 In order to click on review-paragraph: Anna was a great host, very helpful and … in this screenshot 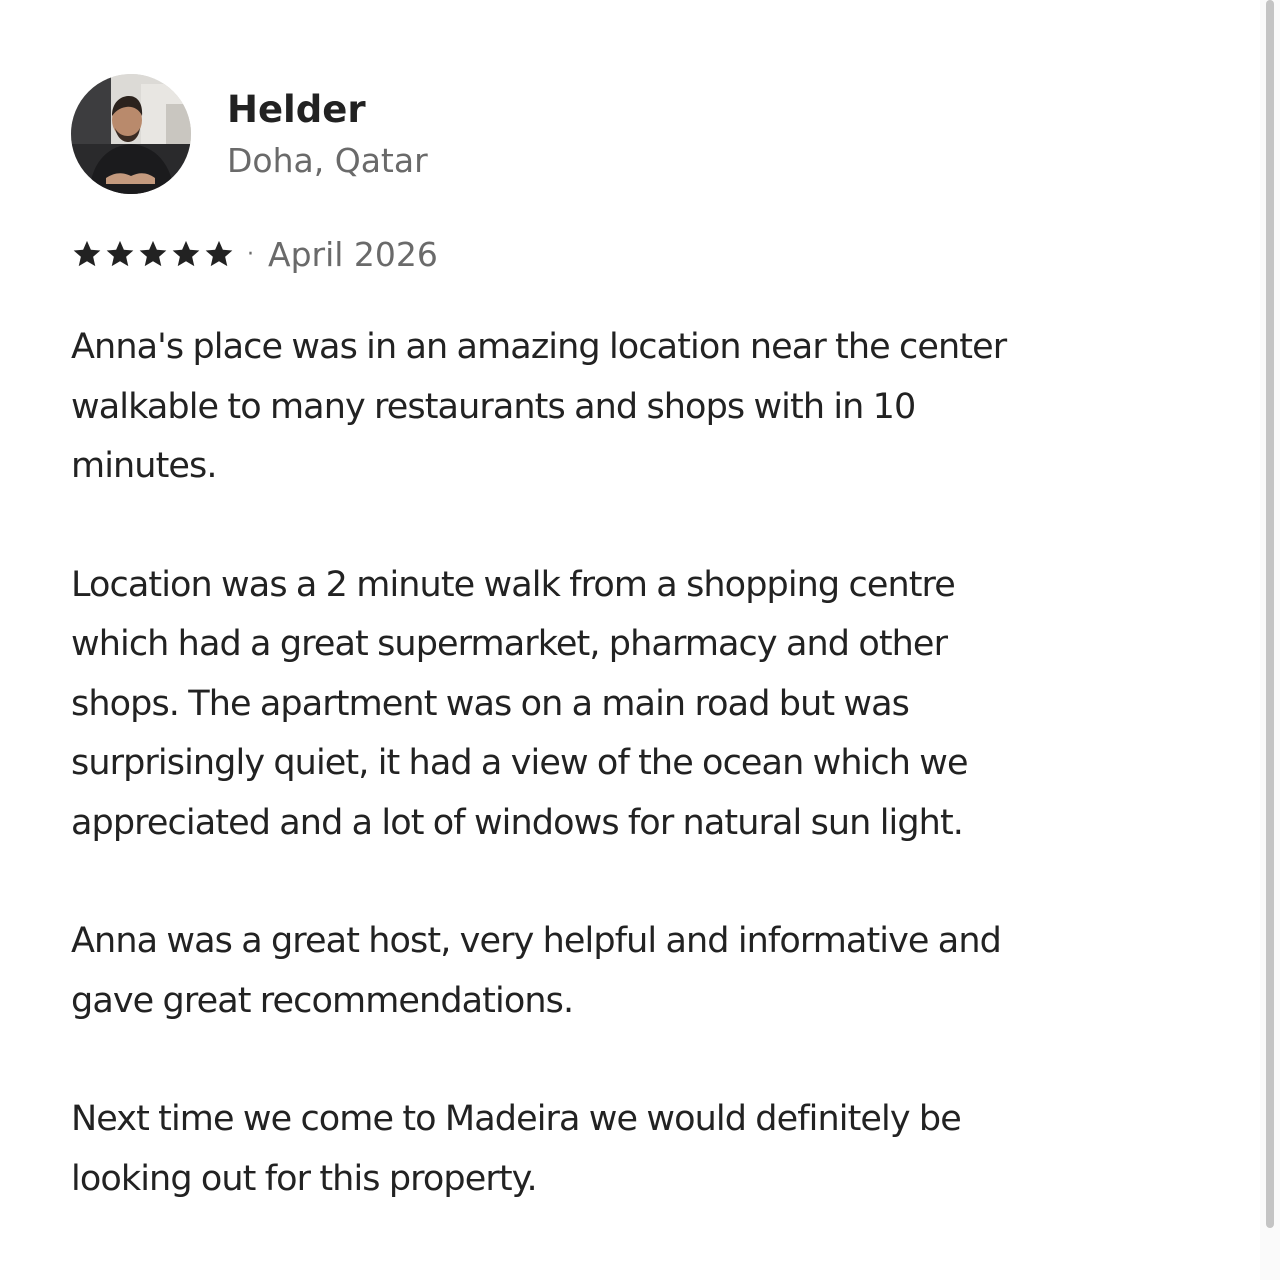, I will do `click(536, 971)`.